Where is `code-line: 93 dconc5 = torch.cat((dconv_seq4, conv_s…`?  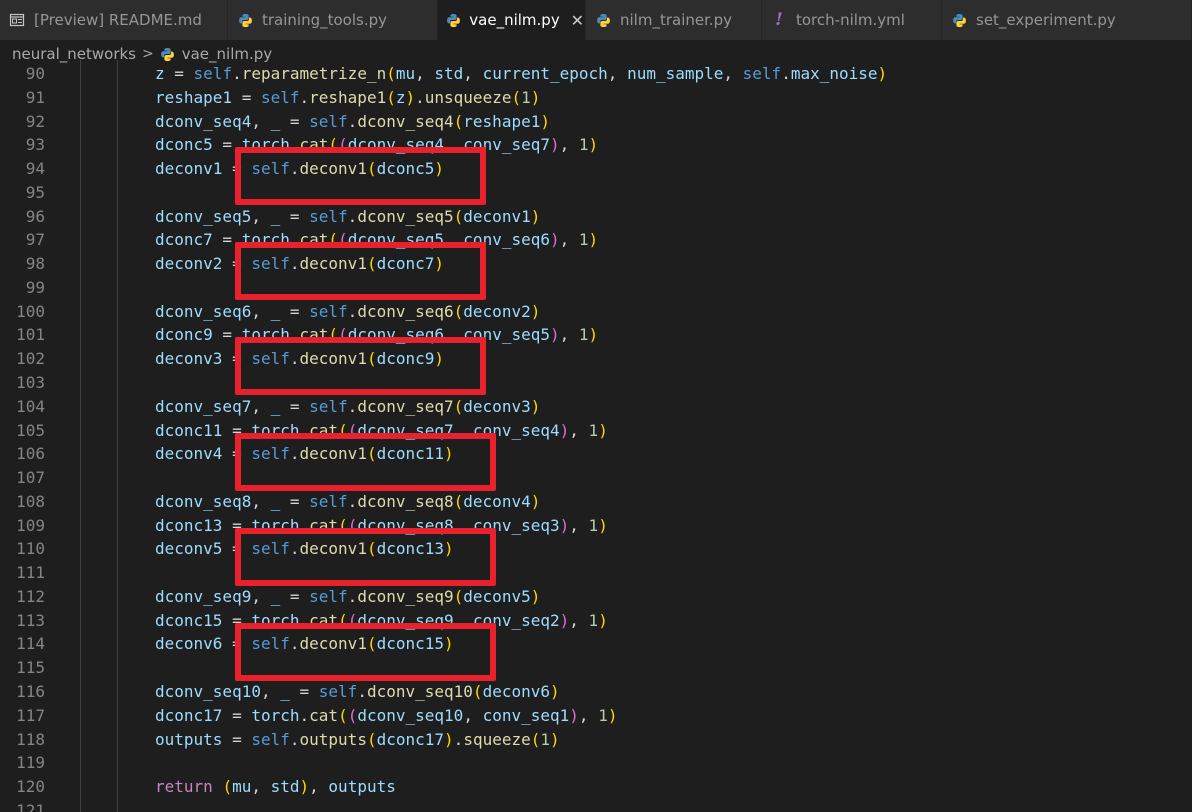 code-line: 93 dconc5 = torch.cat((dconv_seq4, conv_s… is located at coordinates (596, 145).